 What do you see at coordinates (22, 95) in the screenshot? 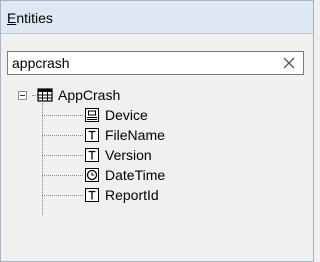
I see `collapse-icon` at bounding box center [22, 95].